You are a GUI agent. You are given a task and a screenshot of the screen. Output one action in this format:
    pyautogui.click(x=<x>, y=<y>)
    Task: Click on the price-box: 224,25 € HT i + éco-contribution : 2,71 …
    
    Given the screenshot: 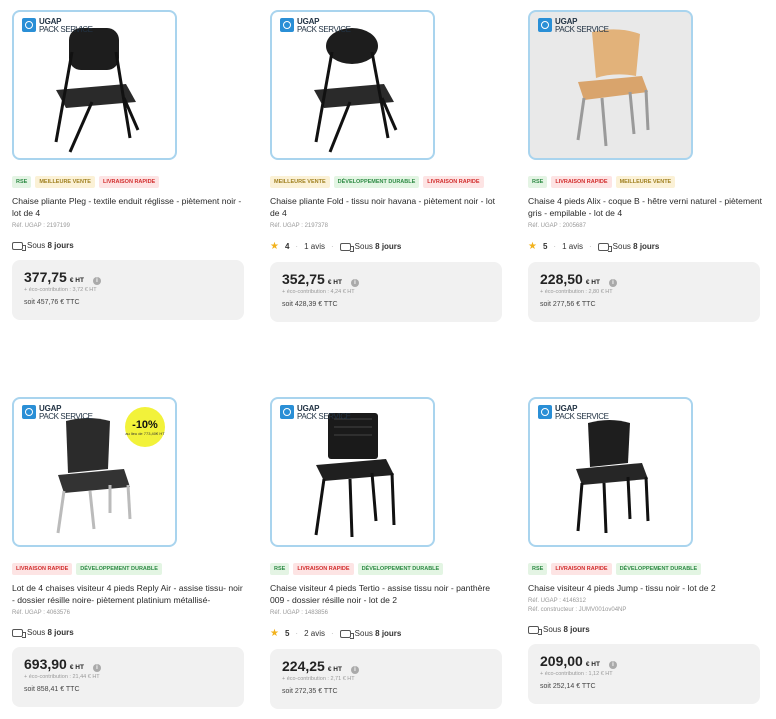 What is the action you would take?
    pyautogui.click(x=386, y=679)
    